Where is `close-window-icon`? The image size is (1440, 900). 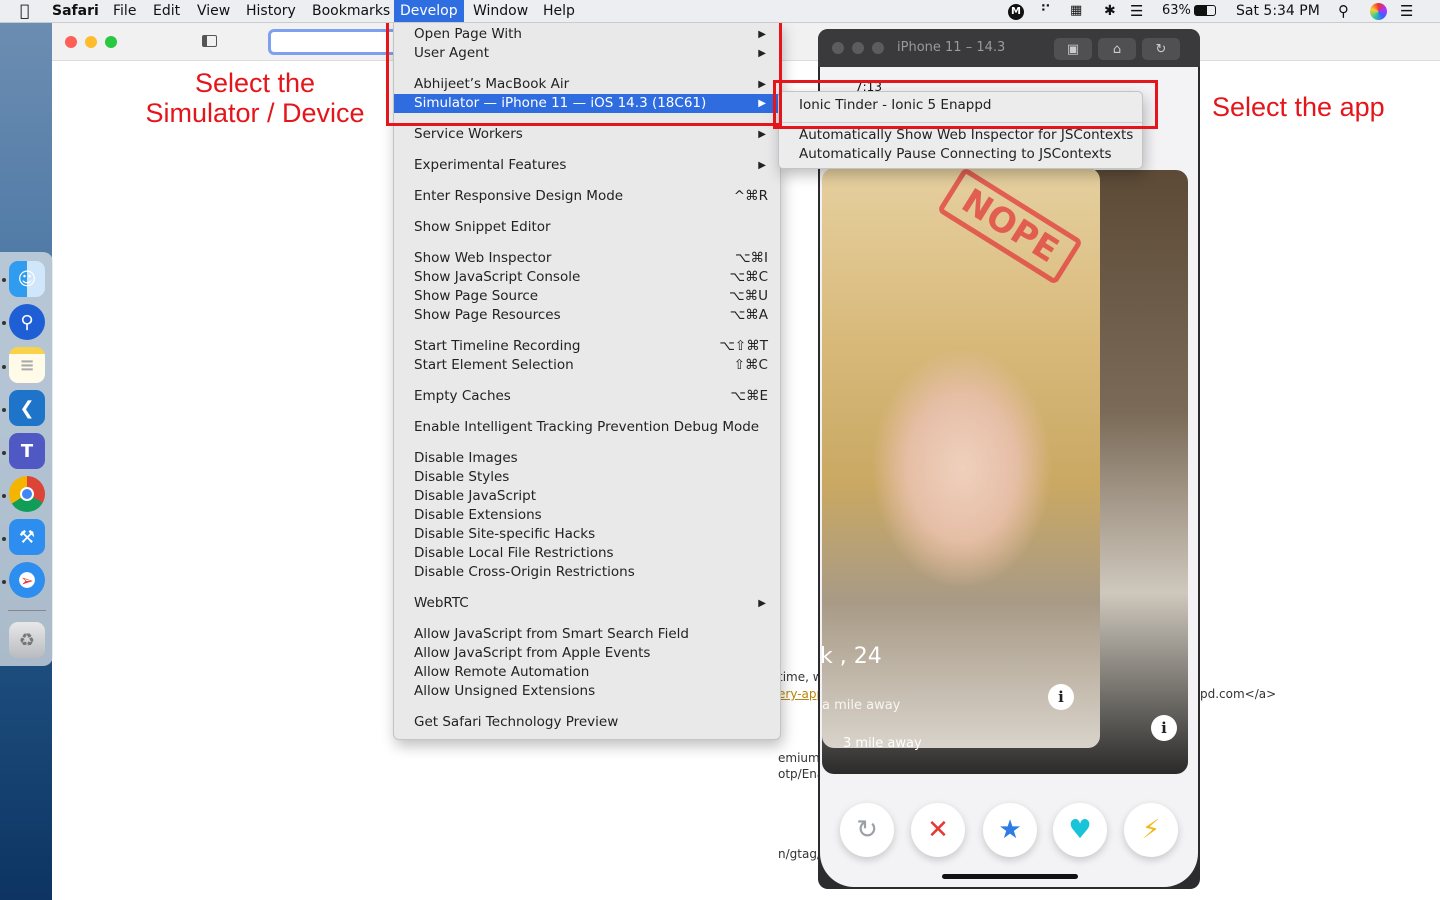
close-window-icon is located at coordinates (71, 42).